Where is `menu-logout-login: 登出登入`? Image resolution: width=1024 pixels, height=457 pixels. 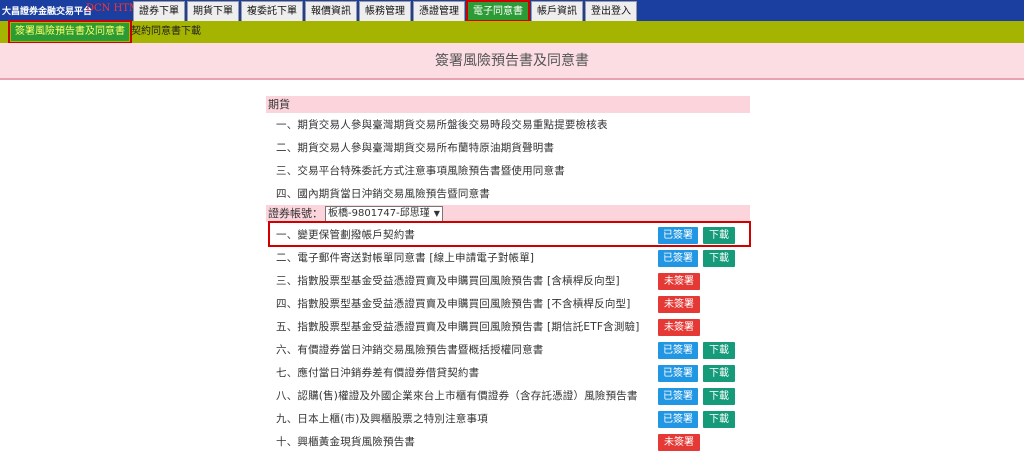 menu-logout-login: 登出登入 is located at coordinates (611, 11).